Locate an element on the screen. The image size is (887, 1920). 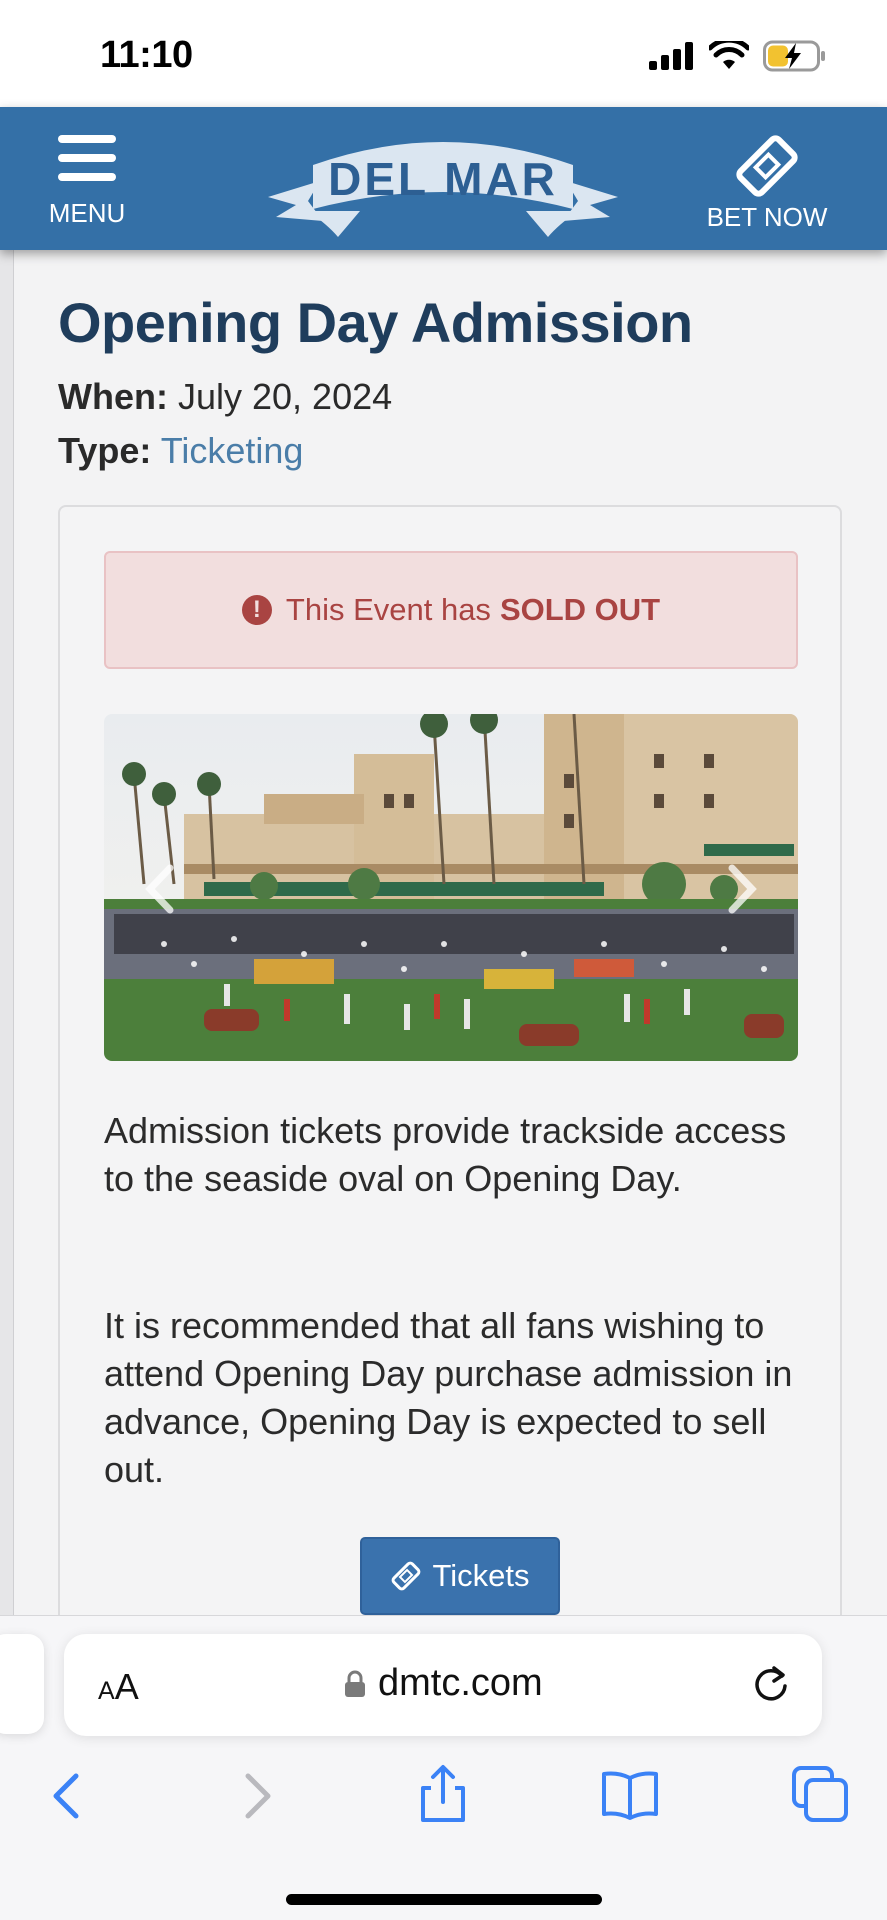
hamburger-icon is located at coordinates (87, 163).